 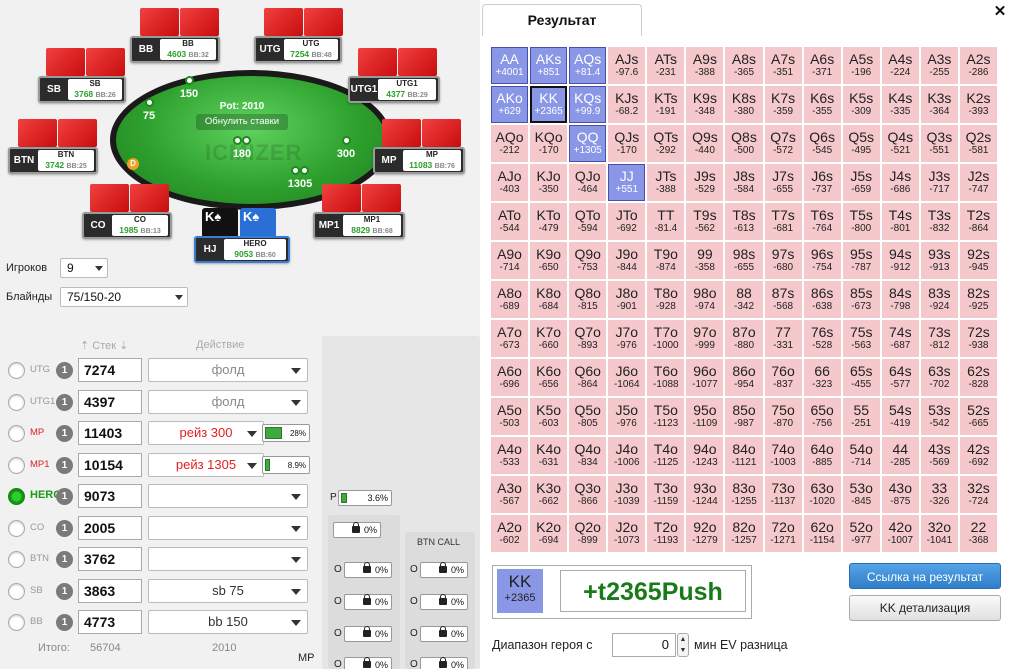 I want to click on hand-cell-Q3o: Q3o -866, so click(x=588, y=494).